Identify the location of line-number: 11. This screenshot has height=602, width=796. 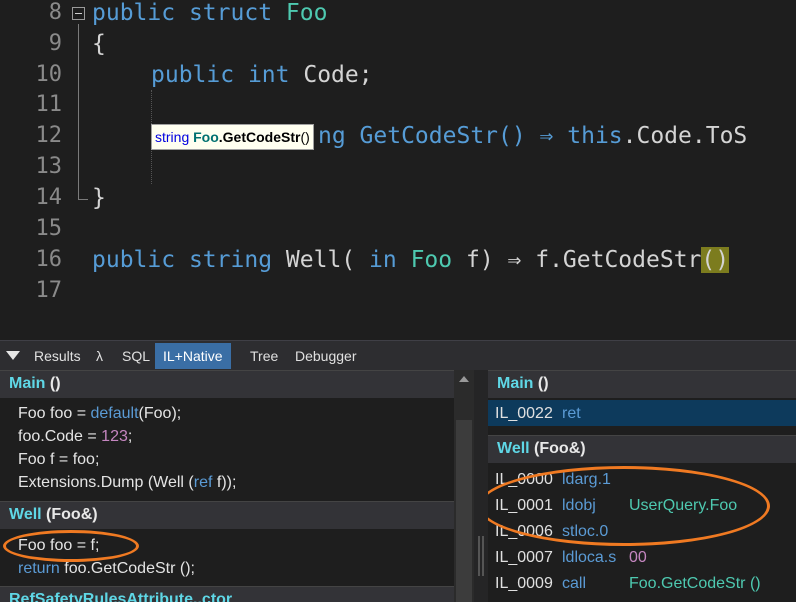
(49, 104).